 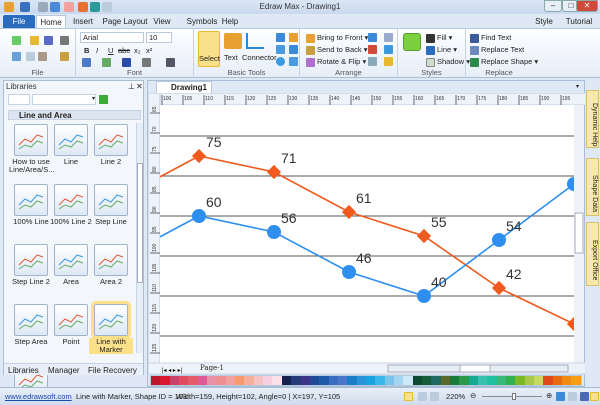 What do you see at coordinates (372, 61) in the screenshot?
I see `group-icon` at bounding box center [372, 61].